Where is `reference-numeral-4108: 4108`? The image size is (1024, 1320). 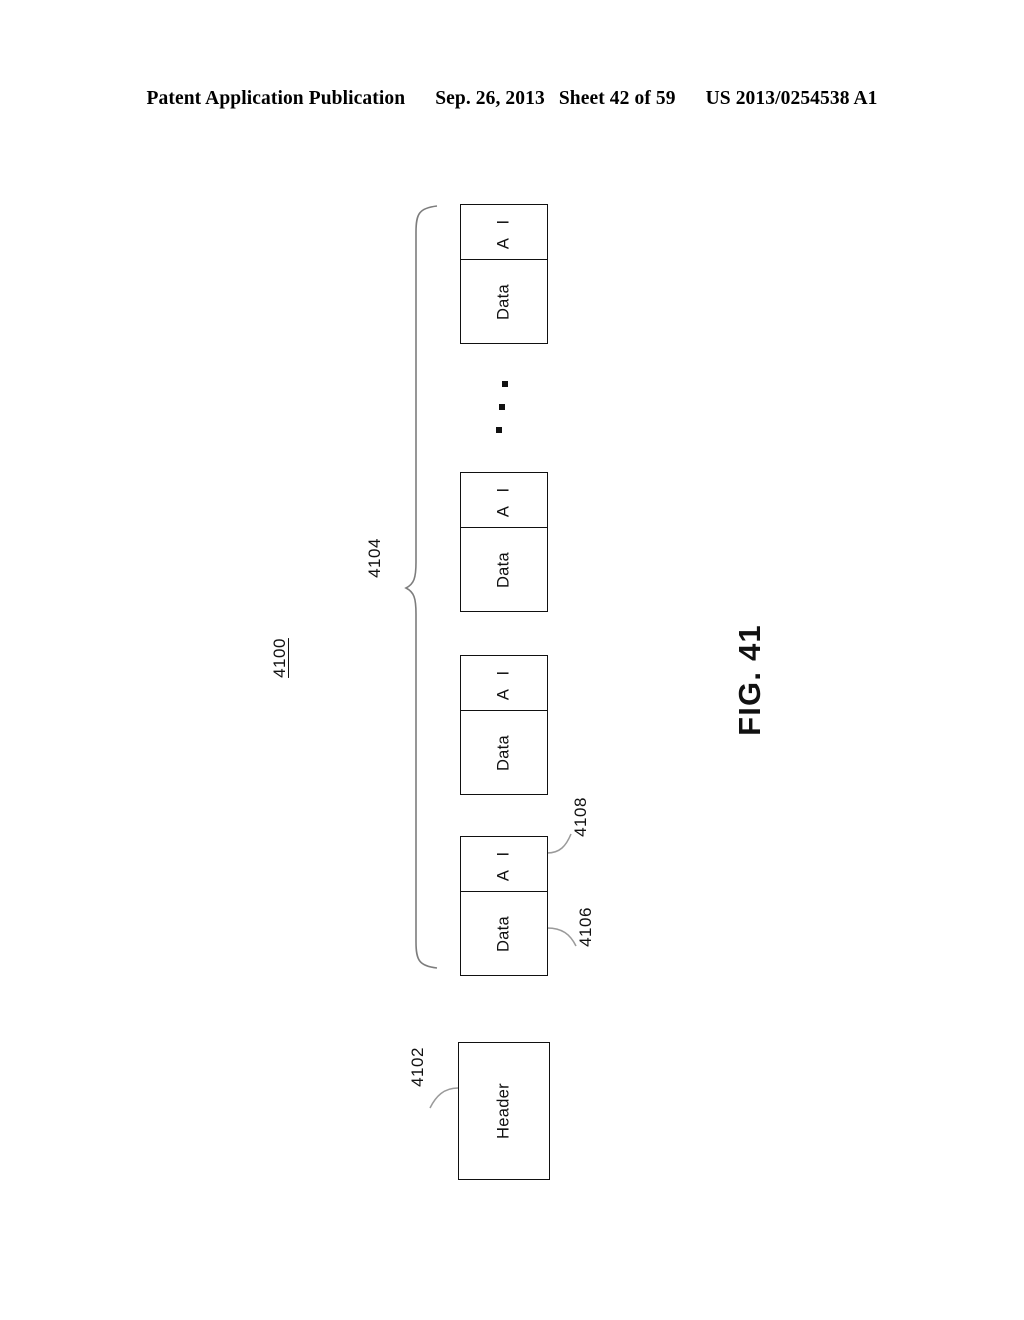
reference-numeral-4108: 4108 is located at coordinates (580, 817).